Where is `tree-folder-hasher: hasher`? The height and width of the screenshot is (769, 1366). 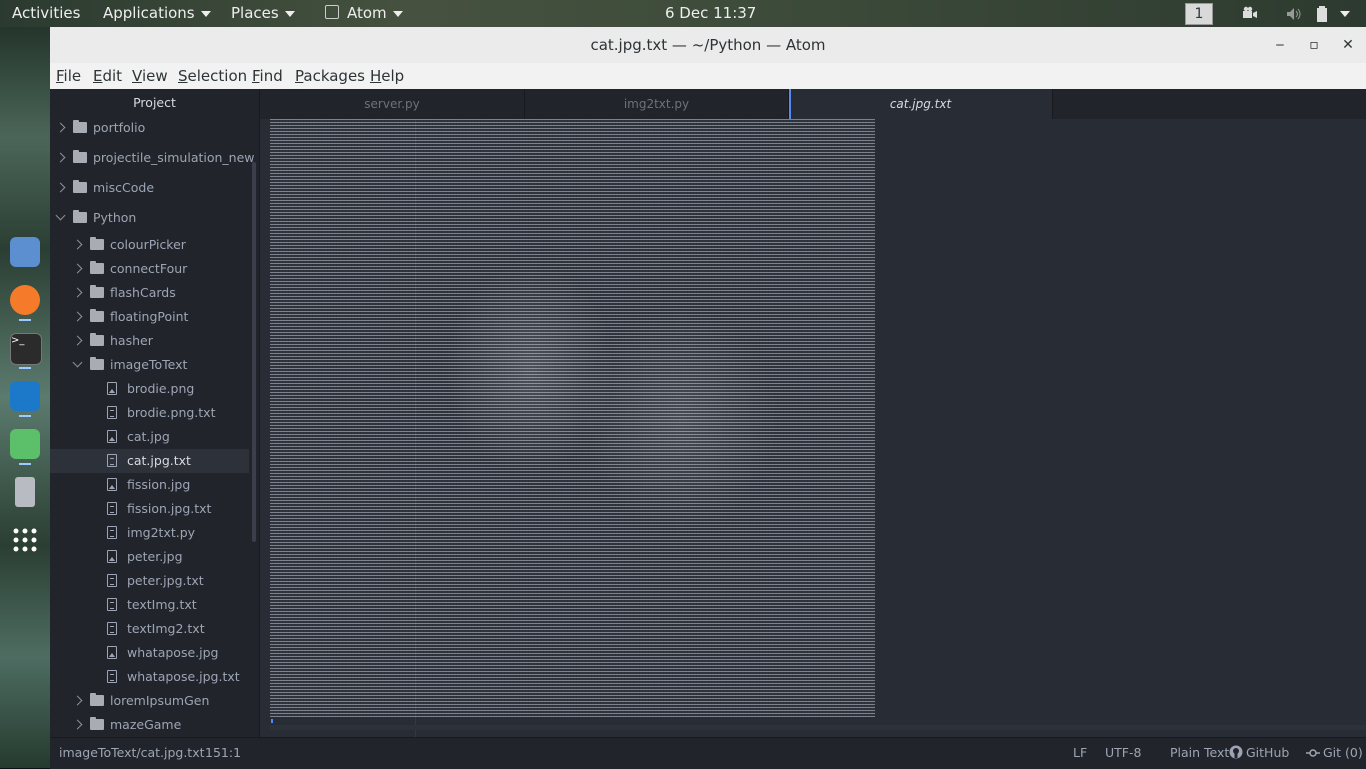 tree-folder-hasher: hasher is located at coordinates (149, 341).